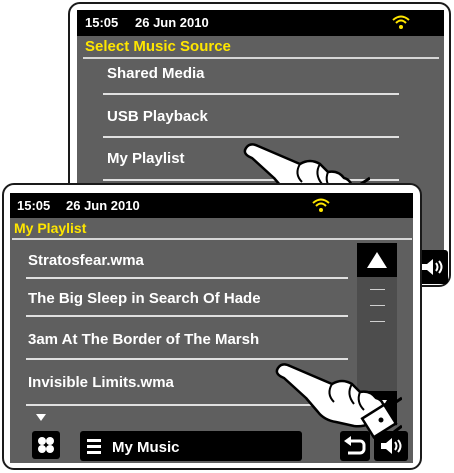 This screenshot has width=454, height=473. What do you see at coordinates (50, 228) in the screenshot?
I see `page-title: My Playlist` at bounding box center [50, 228].